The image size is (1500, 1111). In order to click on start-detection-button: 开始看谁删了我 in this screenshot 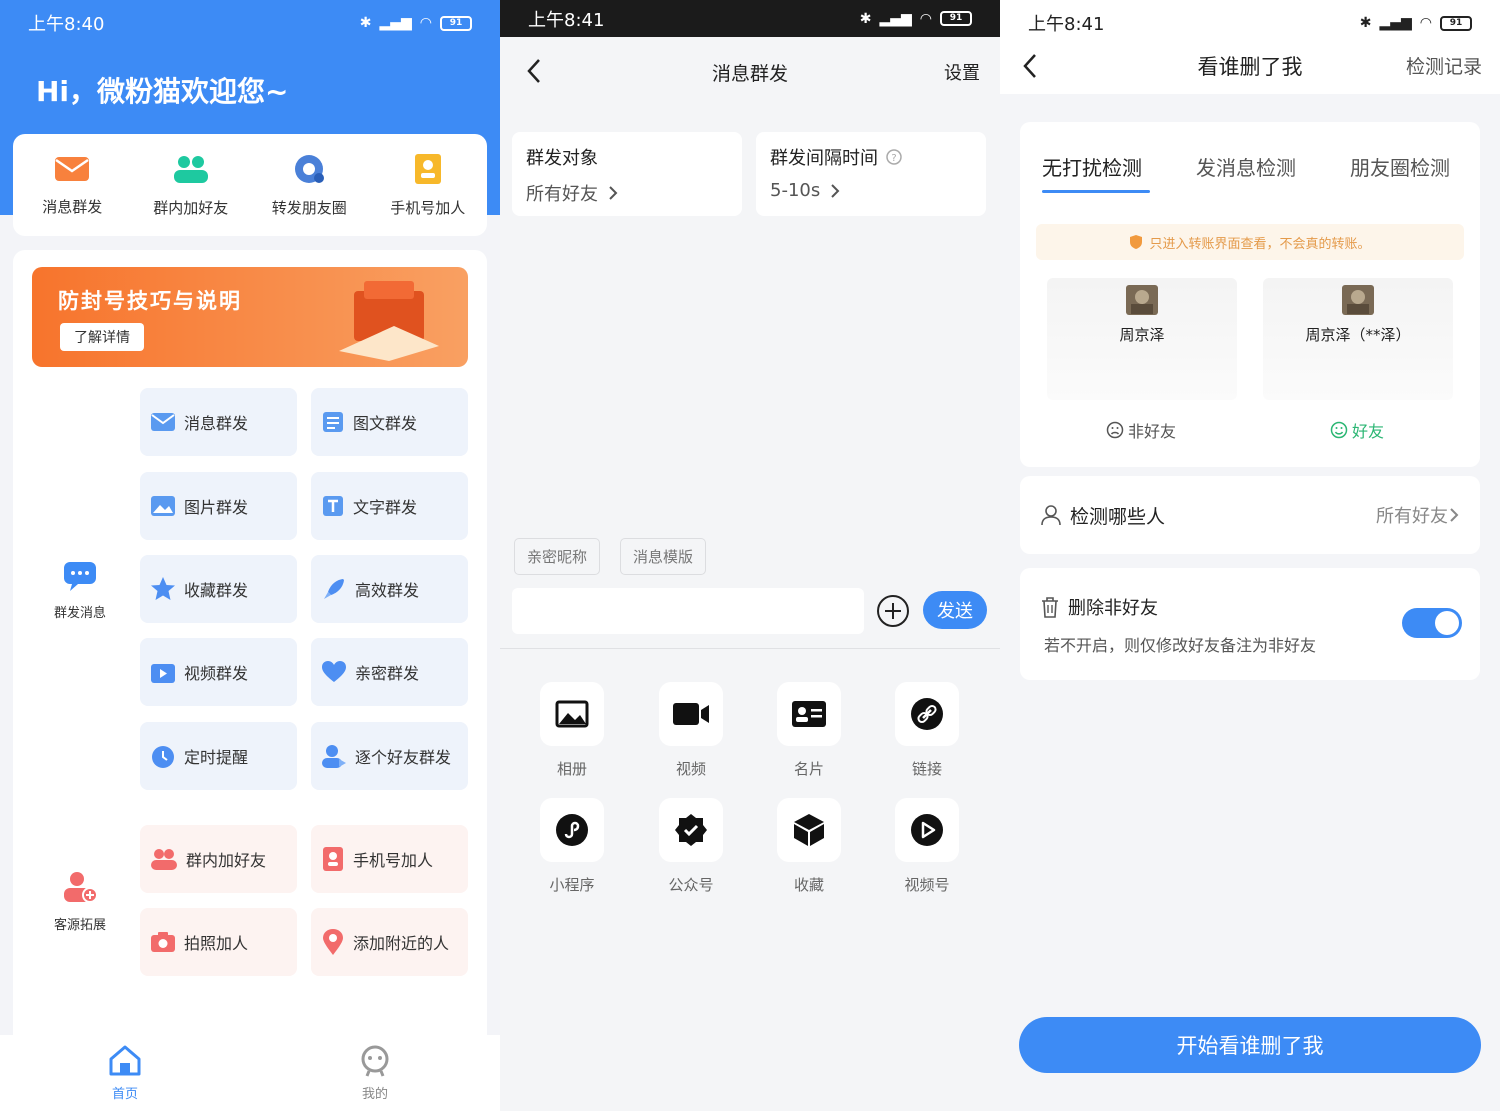, I will do `click(1250, 1045)`.